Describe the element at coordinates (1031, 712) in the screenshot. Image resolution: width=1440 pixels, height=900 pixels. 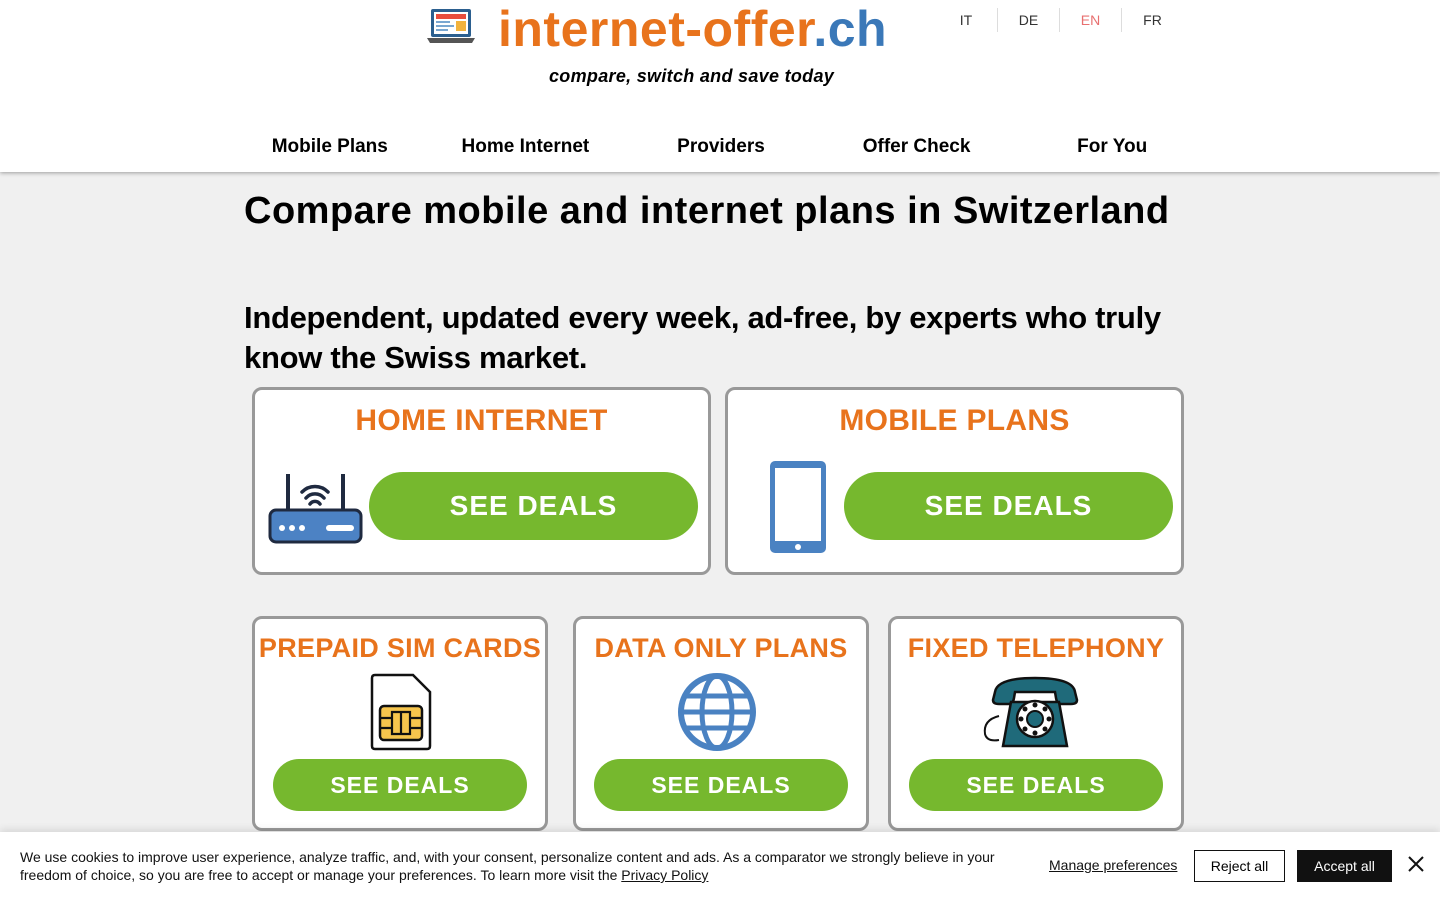
I see `telephone-icon` at that location.